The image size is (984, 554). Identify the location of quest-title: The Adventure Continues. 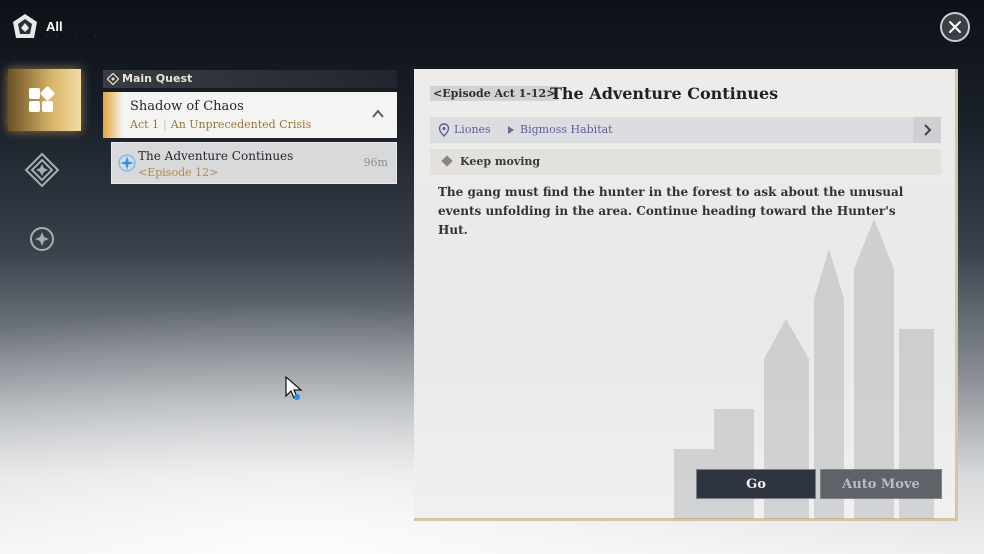
(216, 156).